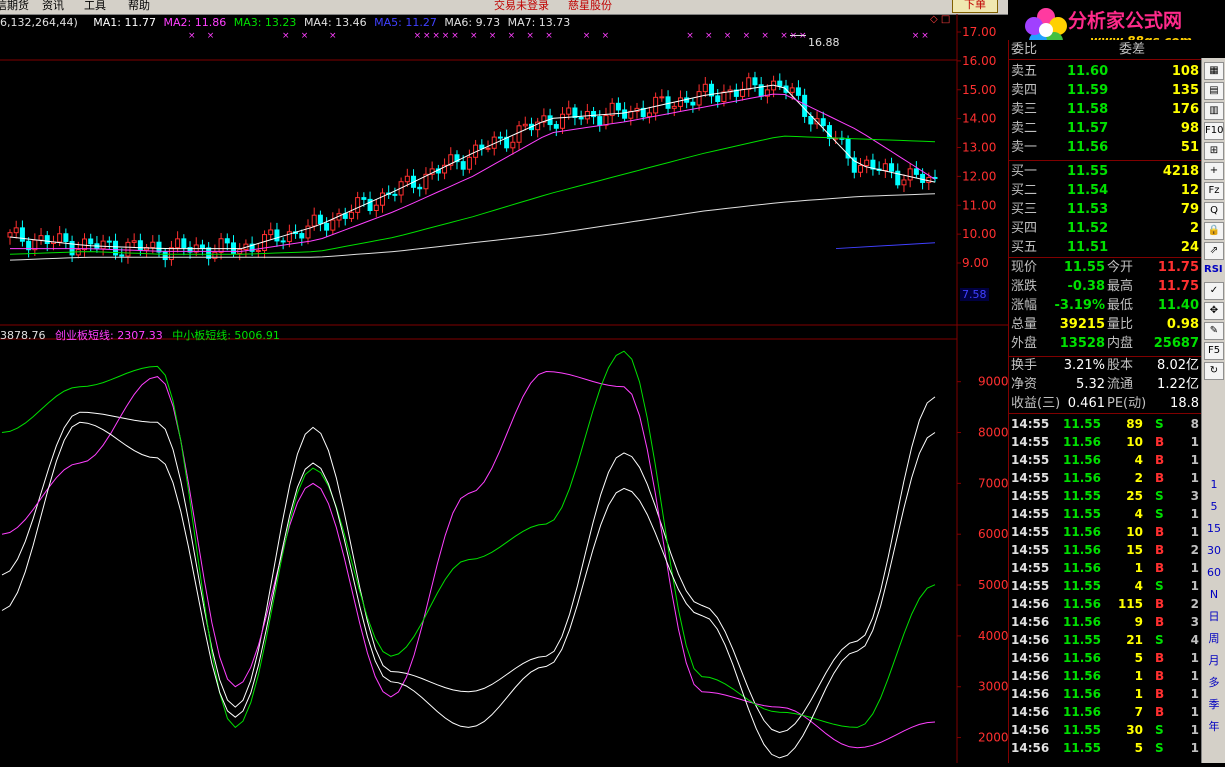  Describe the element at coordinates (1105, 247) in the screenshot. I see `bid-row: 买五 11.51 24` at that location.